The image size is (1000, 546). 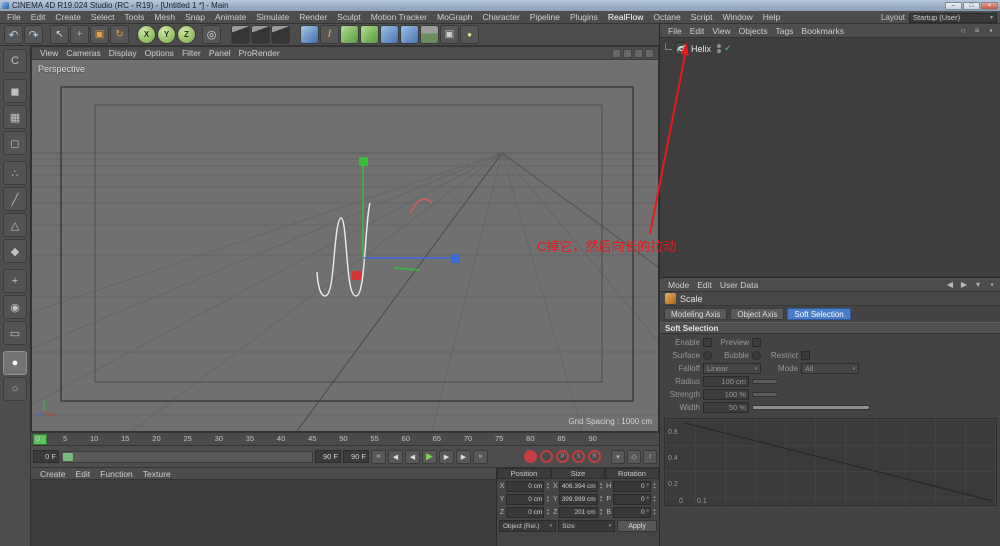 What do you see at coordinates (399, 17) in the screenshot?
I see `menu-item: Motion Tracker` at bounding box center [399, 17].